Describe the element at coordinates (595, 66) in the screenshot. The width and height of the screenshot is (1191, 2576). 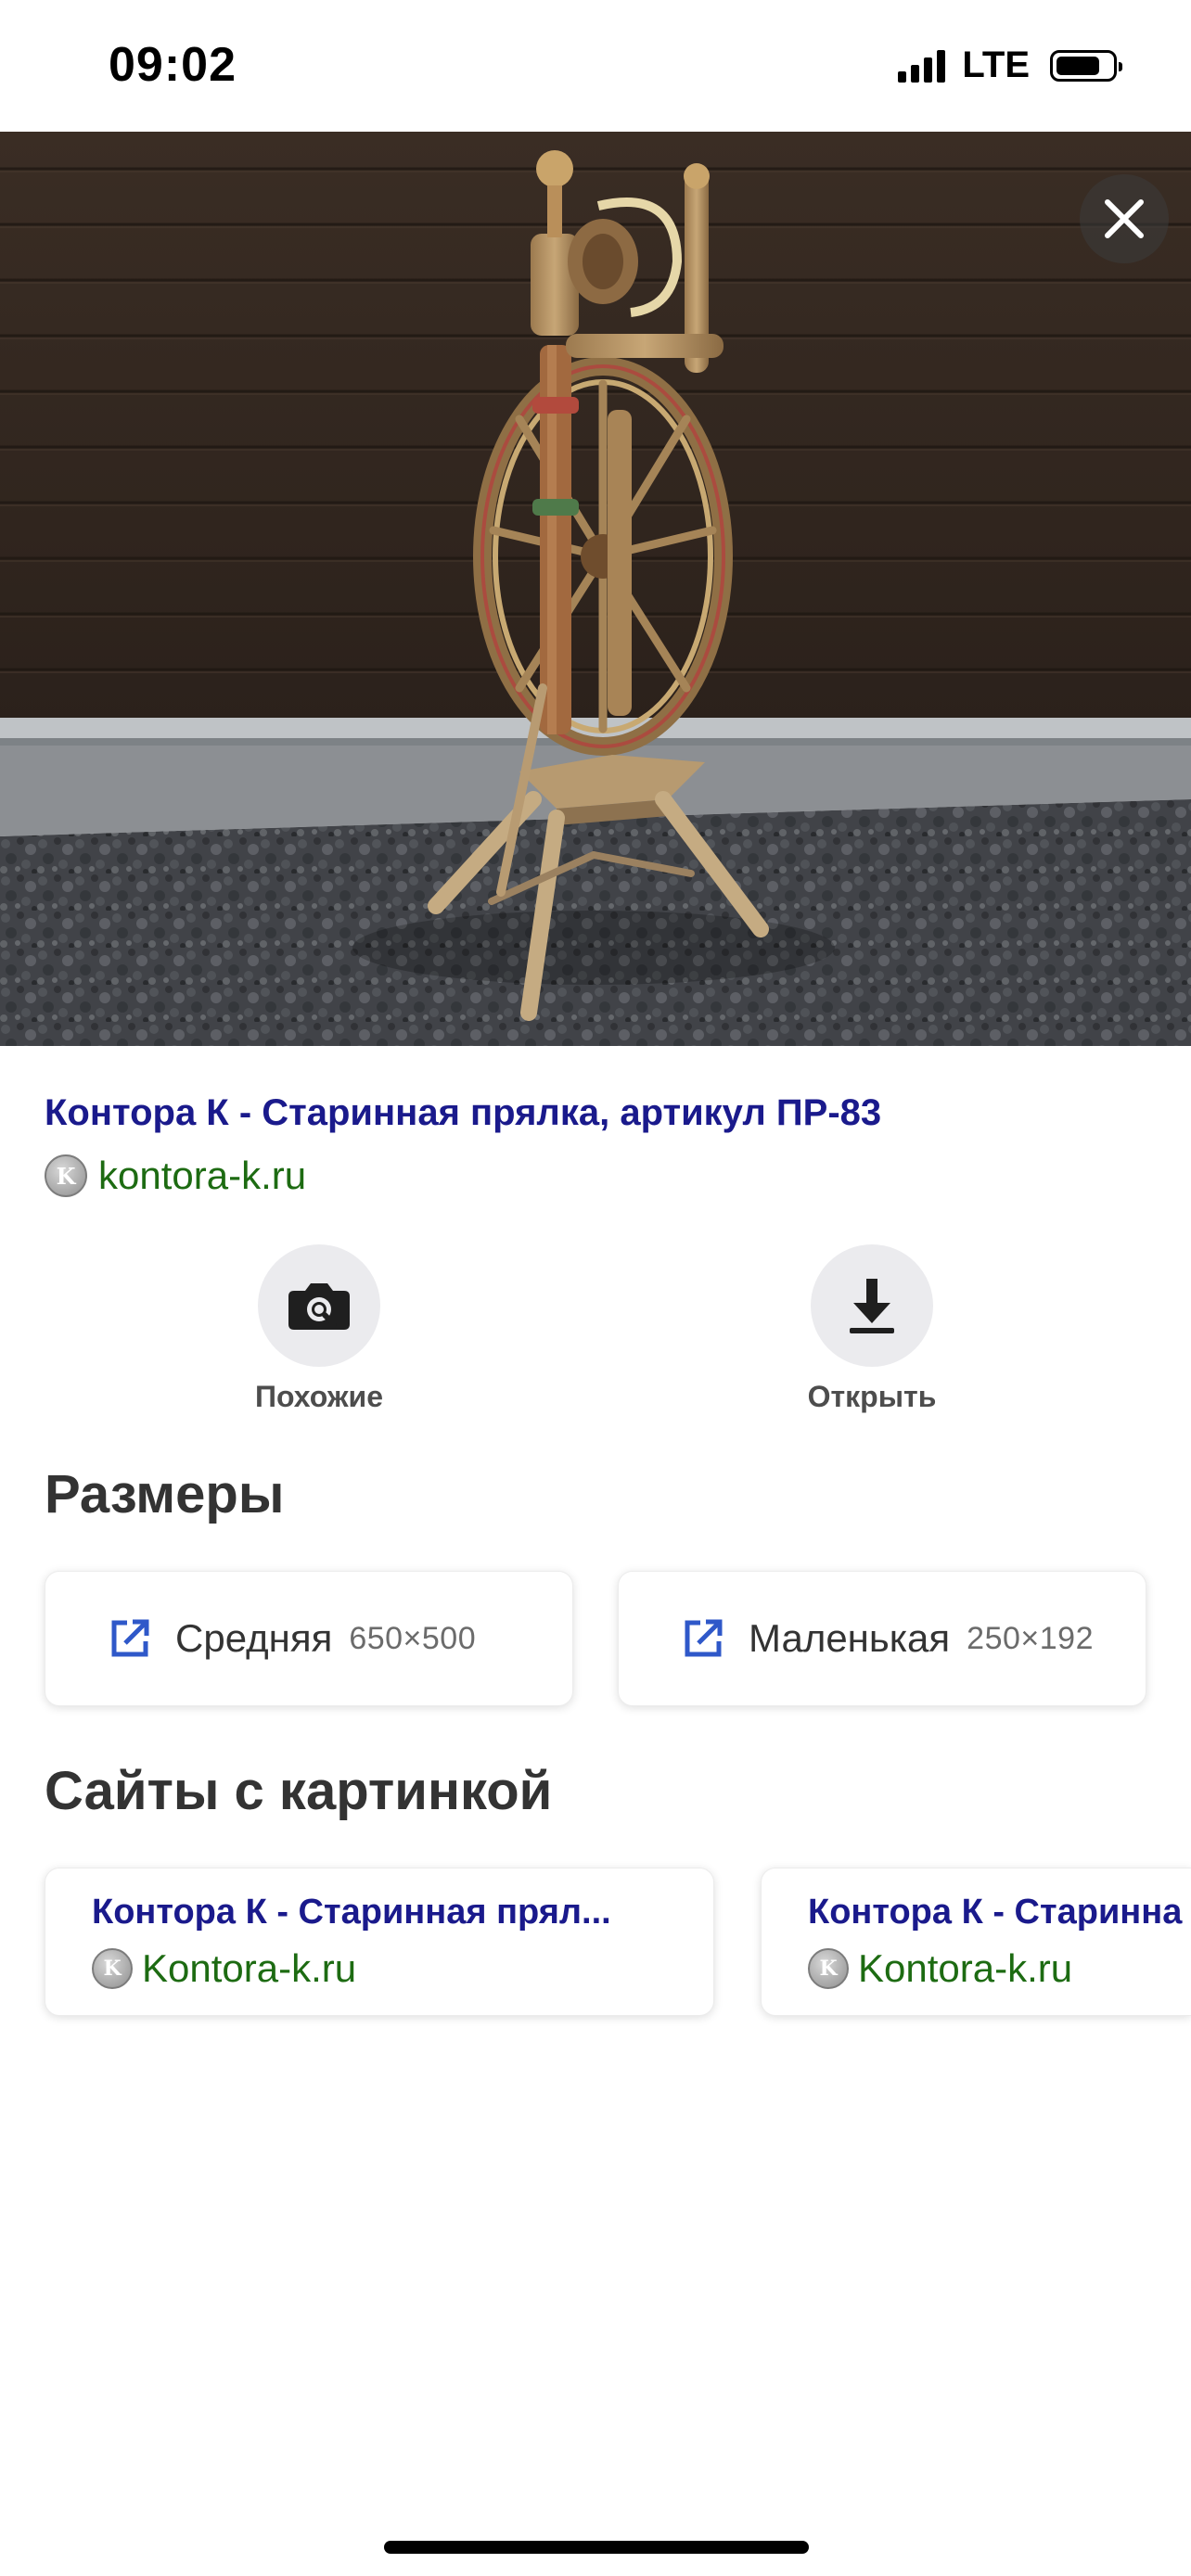
I see `status-bar: 09:02 LTE` at that location.